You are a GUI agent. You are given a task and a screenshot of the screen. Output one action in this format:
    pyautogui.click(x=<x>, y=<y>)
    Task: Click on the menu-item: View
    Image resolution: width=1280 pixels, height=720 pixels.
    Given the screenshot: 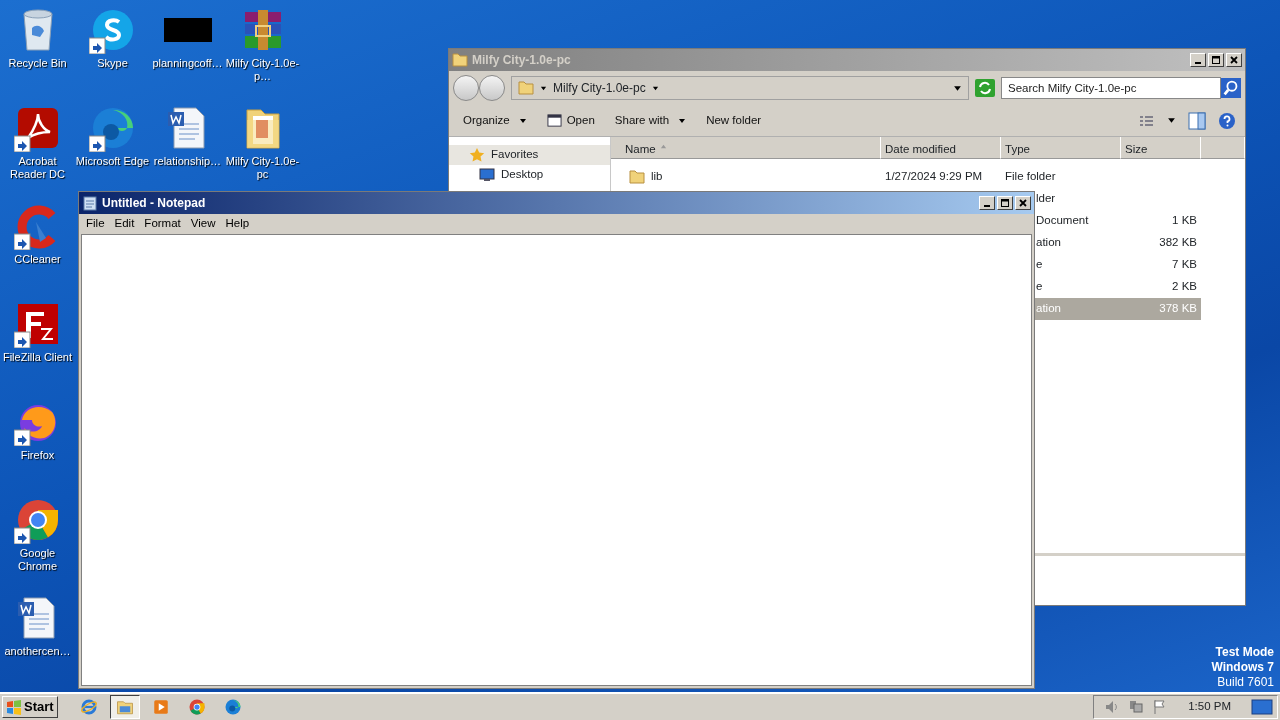 What is the action you would take?
    pyautogui.click(x=203, y=224)
    